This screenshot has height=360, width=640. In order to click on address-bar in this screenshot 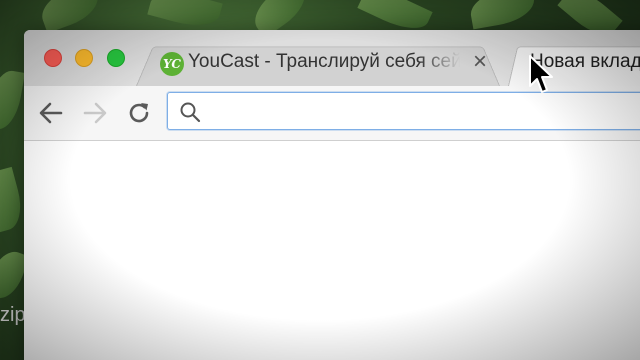, I will do `click(403, 111)`.